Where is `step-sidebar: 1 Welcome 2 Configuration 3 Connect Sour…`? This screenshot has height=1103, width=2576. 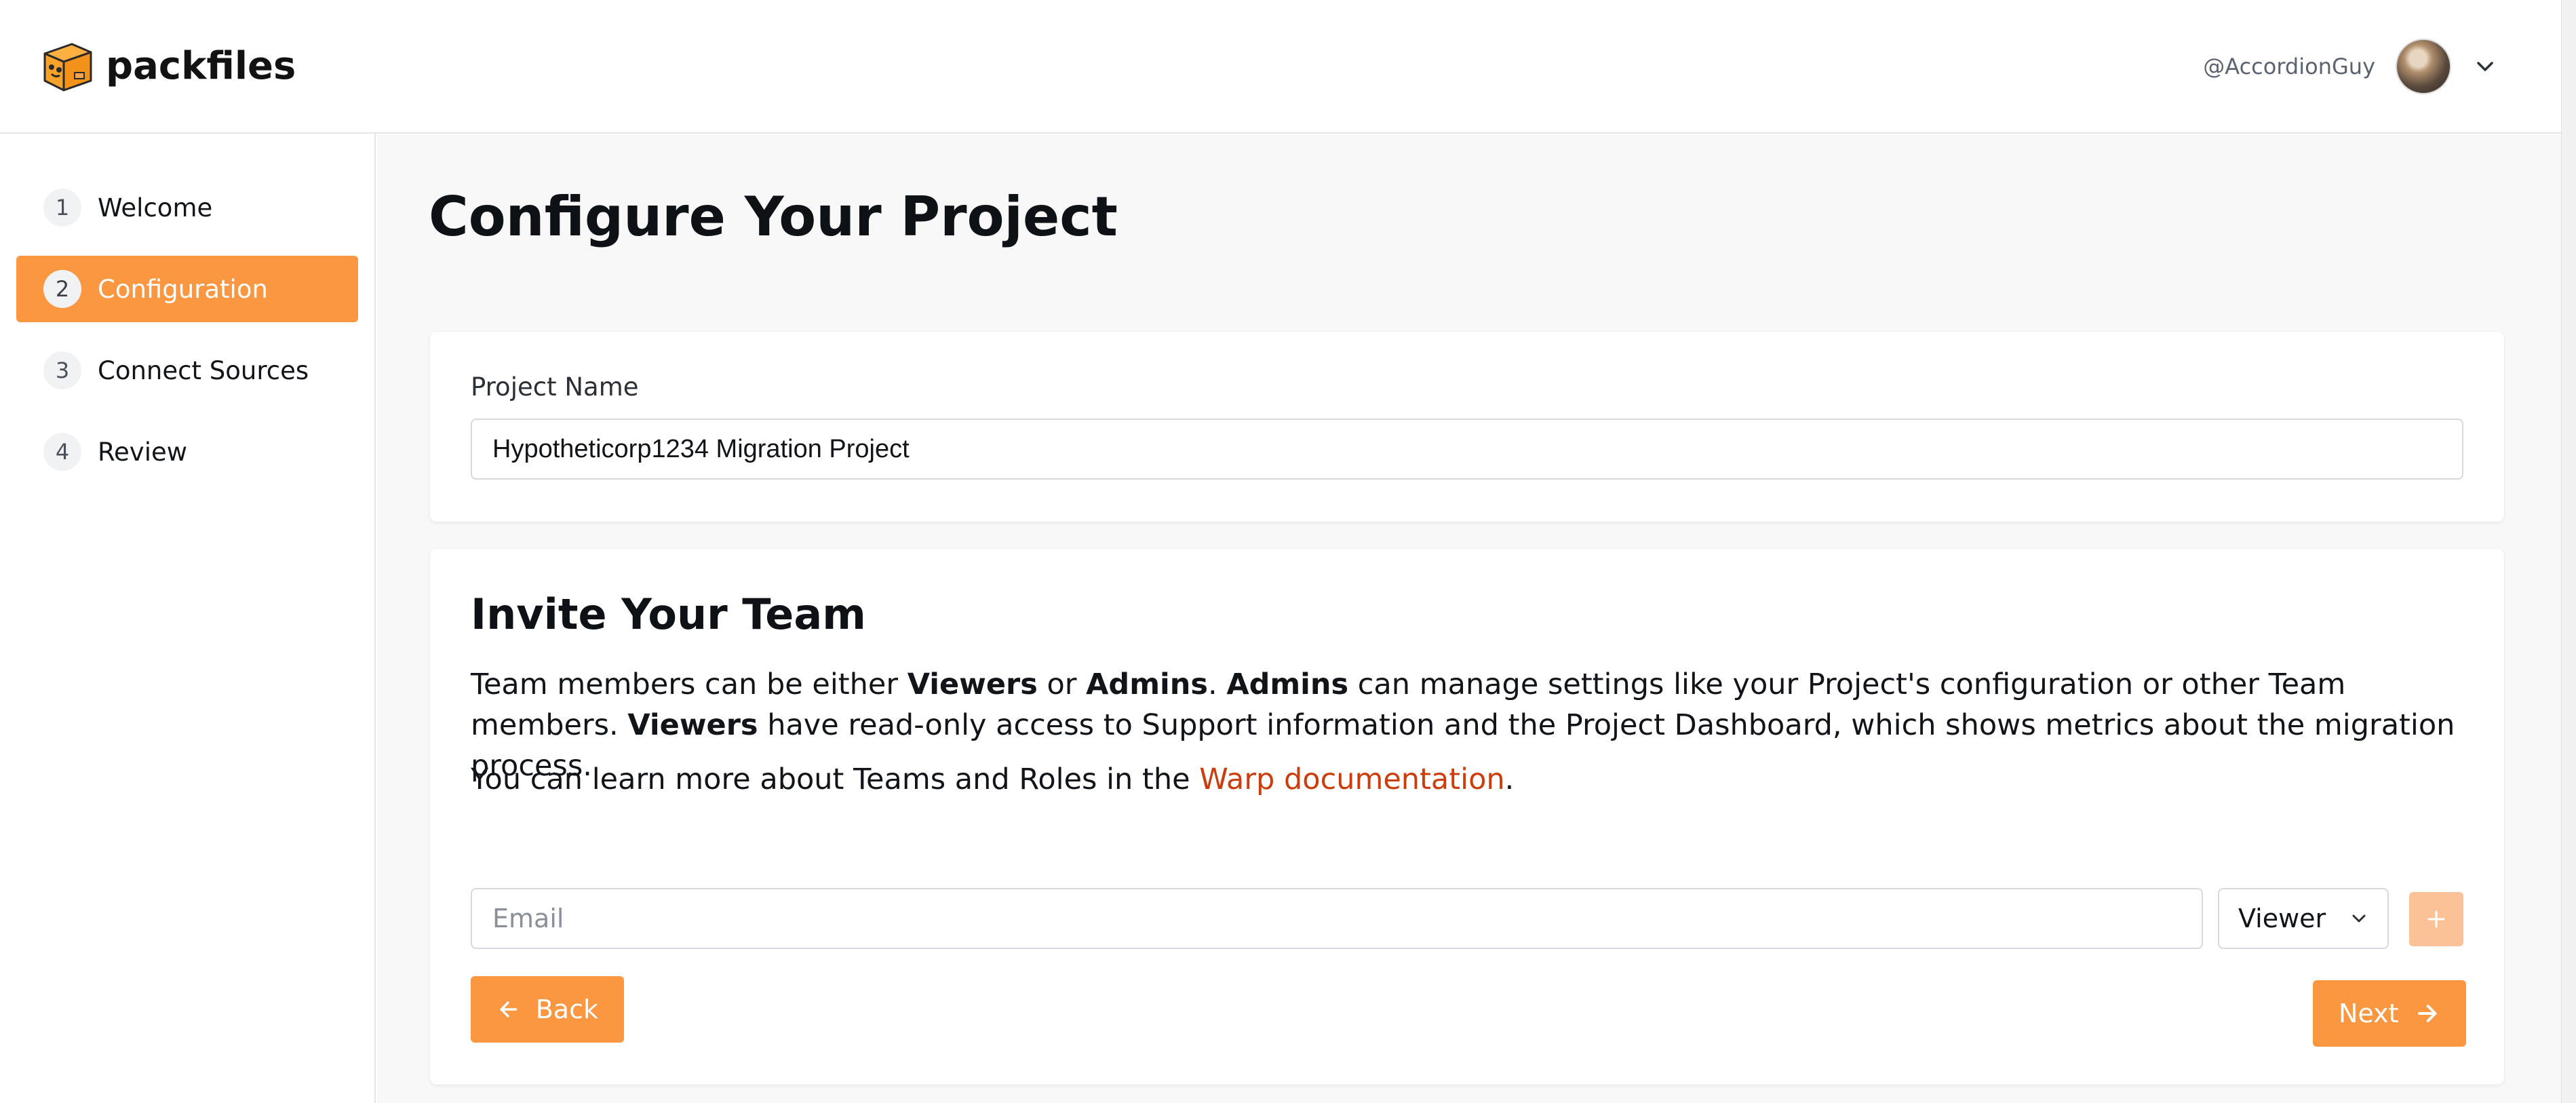
step-sidebar: 1 Welcome 2 Configuration 3 Connect Sour… is located at coordinates (188, 618).